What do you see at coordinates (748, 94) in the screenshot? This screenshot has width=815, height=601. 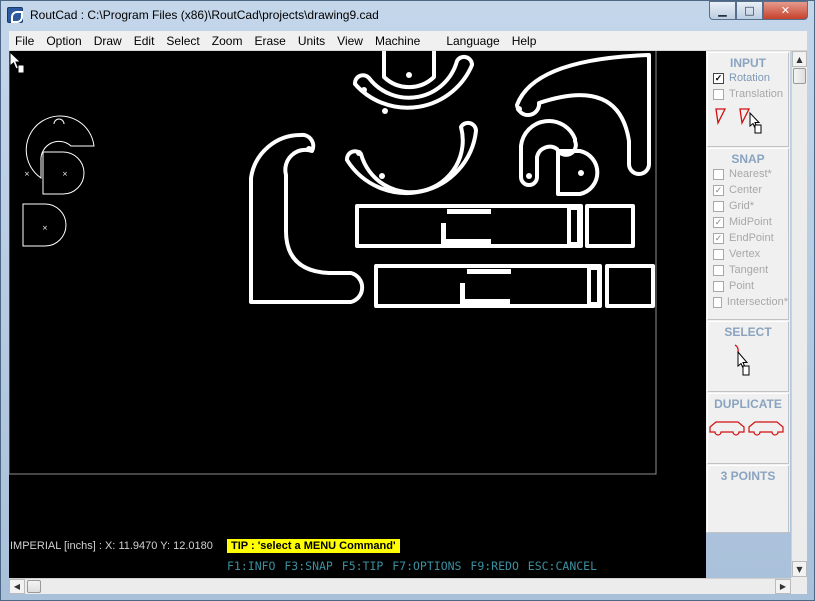 I see `translation-option: Translation` at bounding box center [748, 94].